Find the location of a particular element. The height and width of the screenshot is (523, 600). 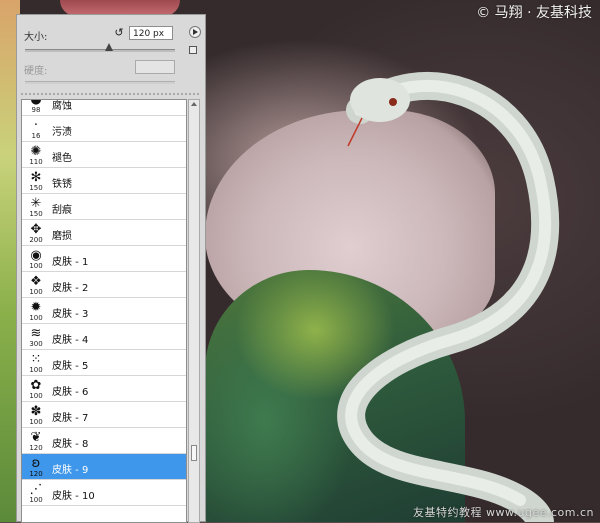

brush-preset-item: ⋰ 100 皮肤 - 10 is located at coordinates (104, 493).